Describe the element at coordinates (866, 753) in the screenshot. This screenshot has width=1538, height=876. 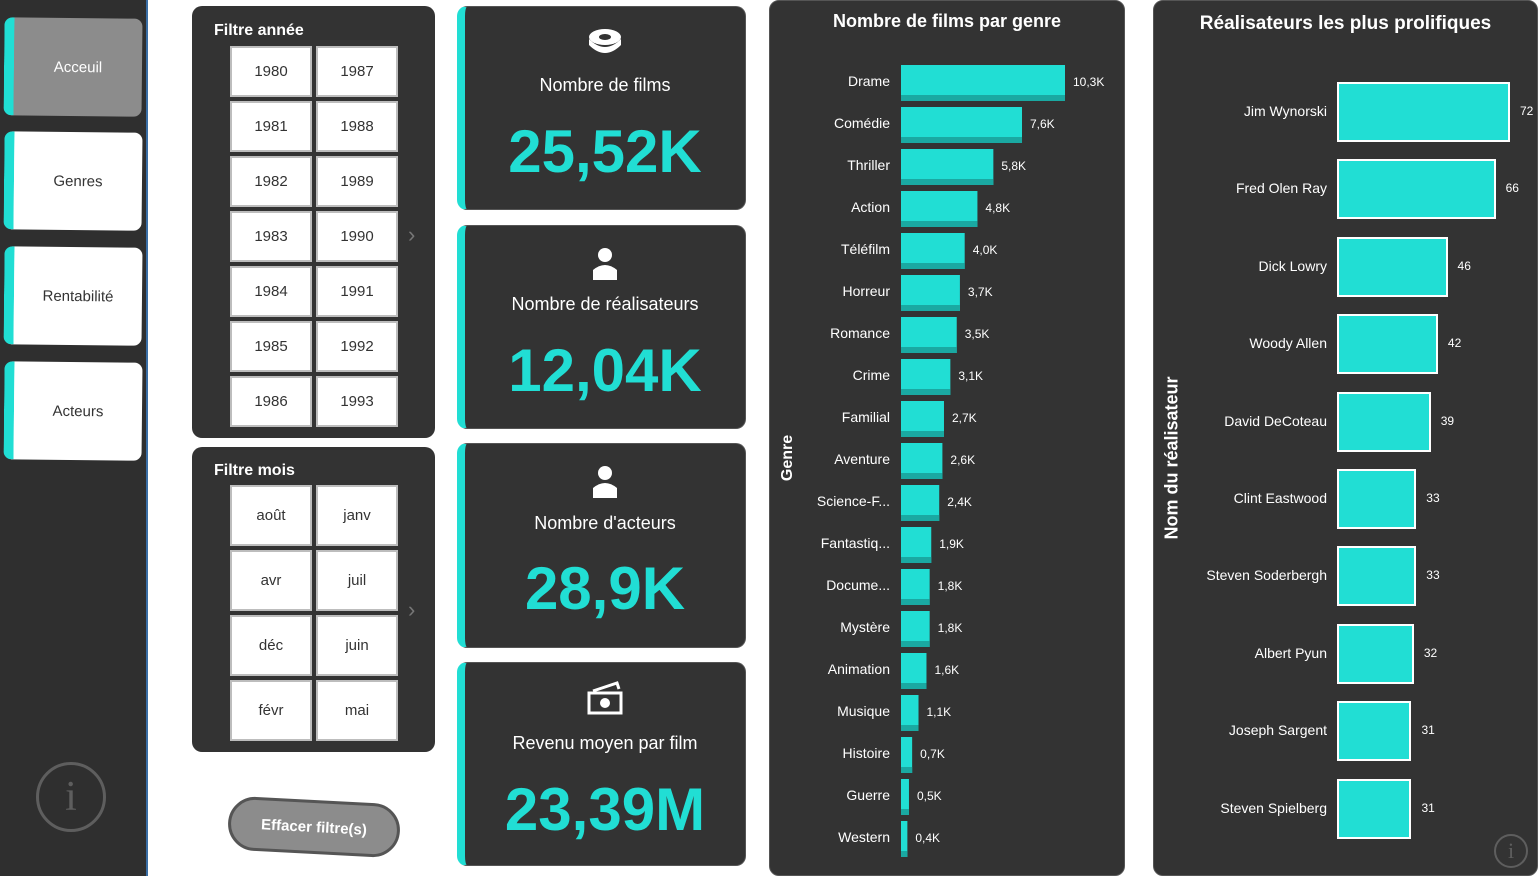
I see `genre-label: Histoire` at that location.